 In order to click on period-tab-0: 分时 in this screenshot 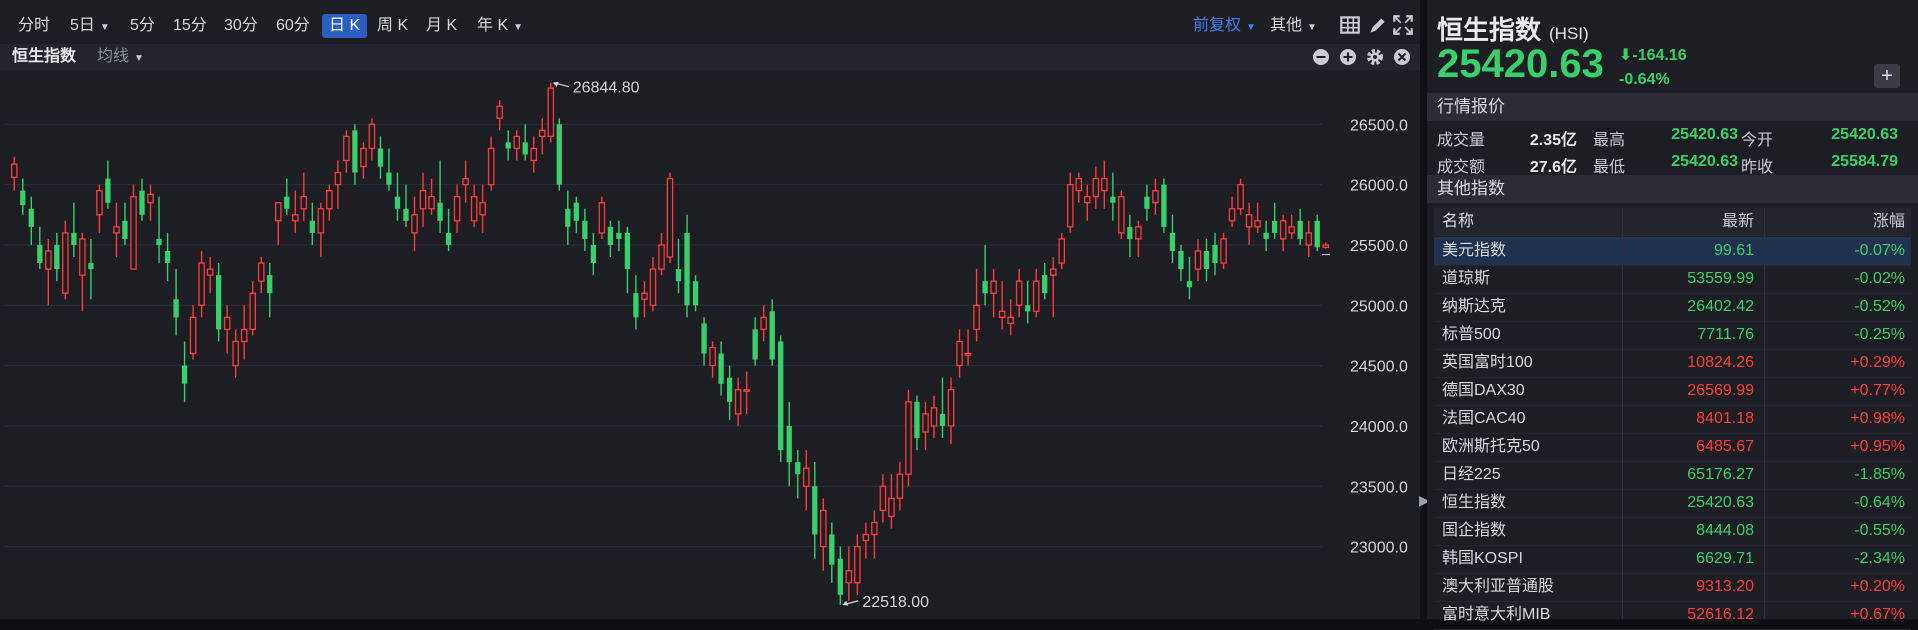, I will do `click(34, 26)`.